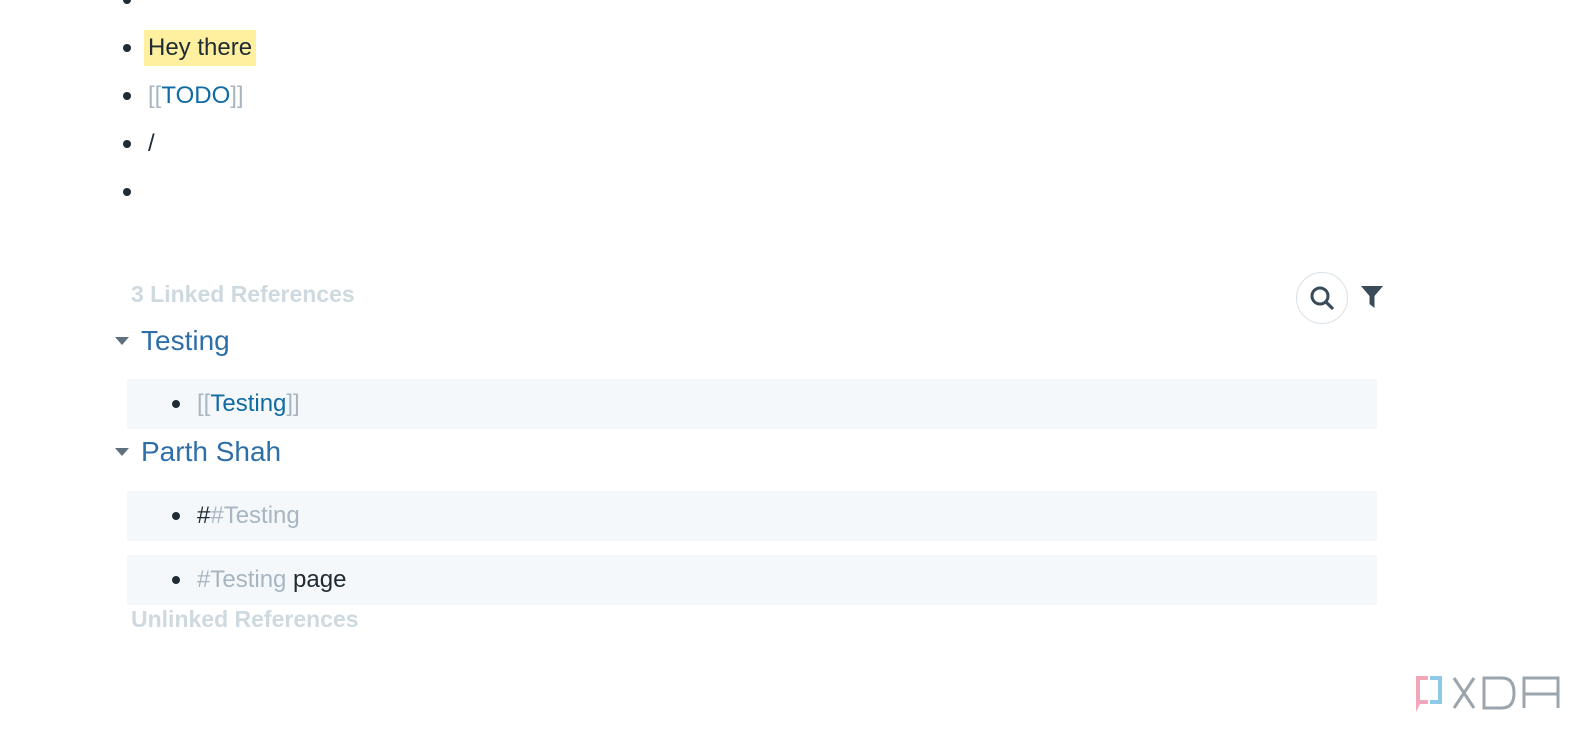 Image resolution: width=1590 pixels, height=746 pixels. I want to click on block-text: /, so click(151, 144).